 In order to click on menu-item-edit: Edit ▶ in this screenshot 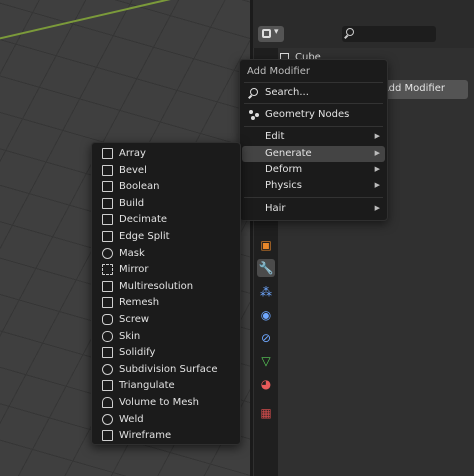, I will do `click(313, 137)`.